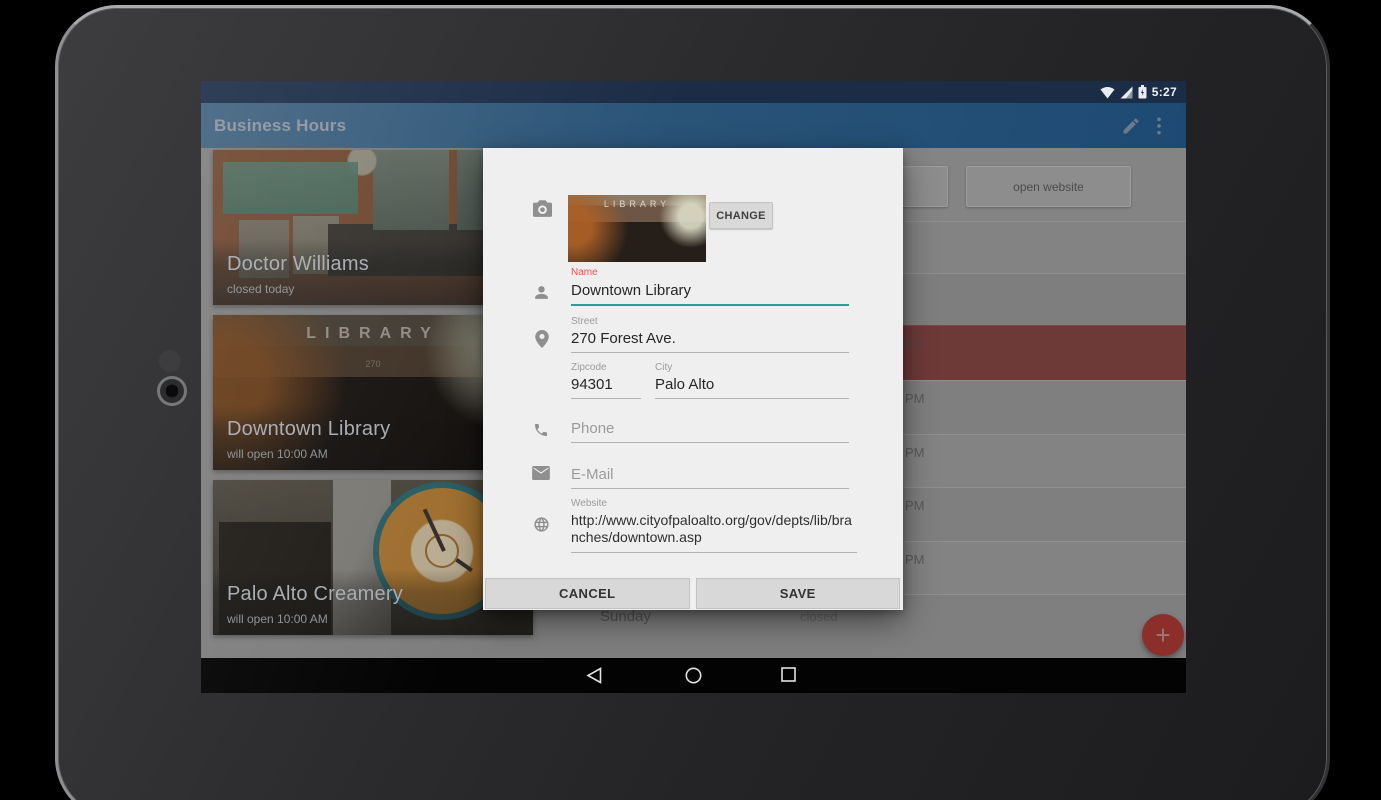 The height and width of the screenshot is (800, 1381). Describe the element at coordinates (298, 264) in the screenshot. I see `business-name: Doctor Williams` at that location.